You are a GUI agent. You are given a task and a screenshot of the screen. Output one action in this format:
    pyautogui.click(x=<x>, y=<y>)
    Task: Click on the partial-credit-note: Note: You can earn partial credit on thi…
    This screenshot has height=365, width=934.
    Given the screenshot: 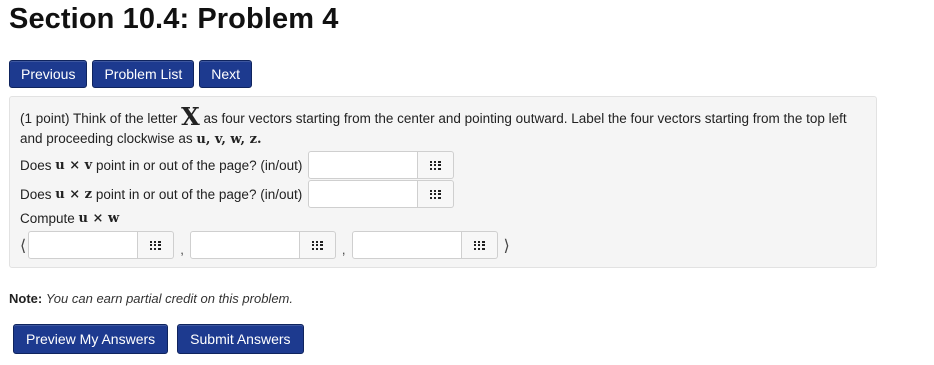 What is the action you would take?
    pyautogui.click(x=151, y=298)
    